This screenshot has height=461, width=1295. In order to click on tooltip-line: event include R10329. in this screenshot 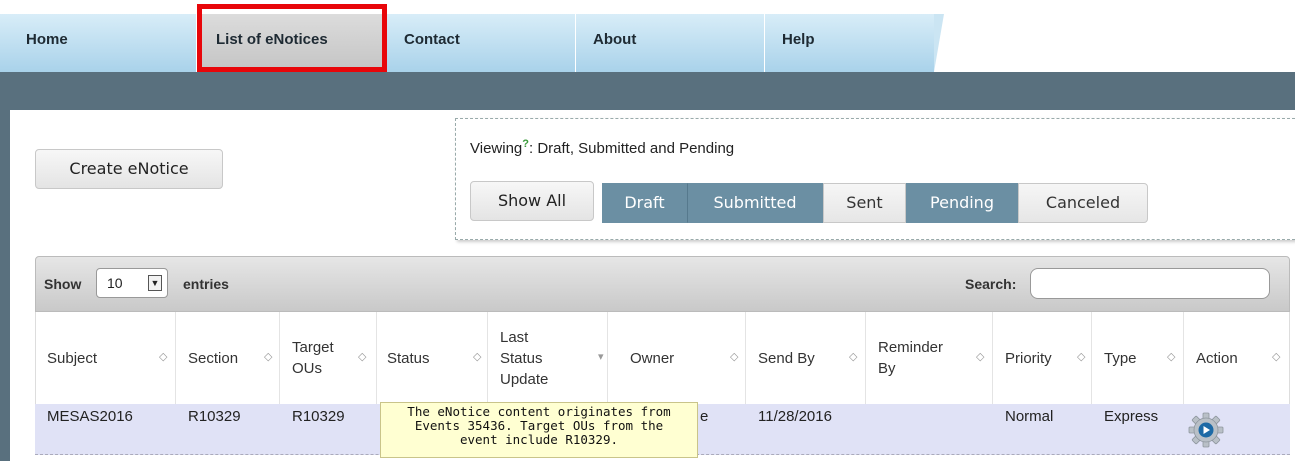, I will do `click(539, 439)`.